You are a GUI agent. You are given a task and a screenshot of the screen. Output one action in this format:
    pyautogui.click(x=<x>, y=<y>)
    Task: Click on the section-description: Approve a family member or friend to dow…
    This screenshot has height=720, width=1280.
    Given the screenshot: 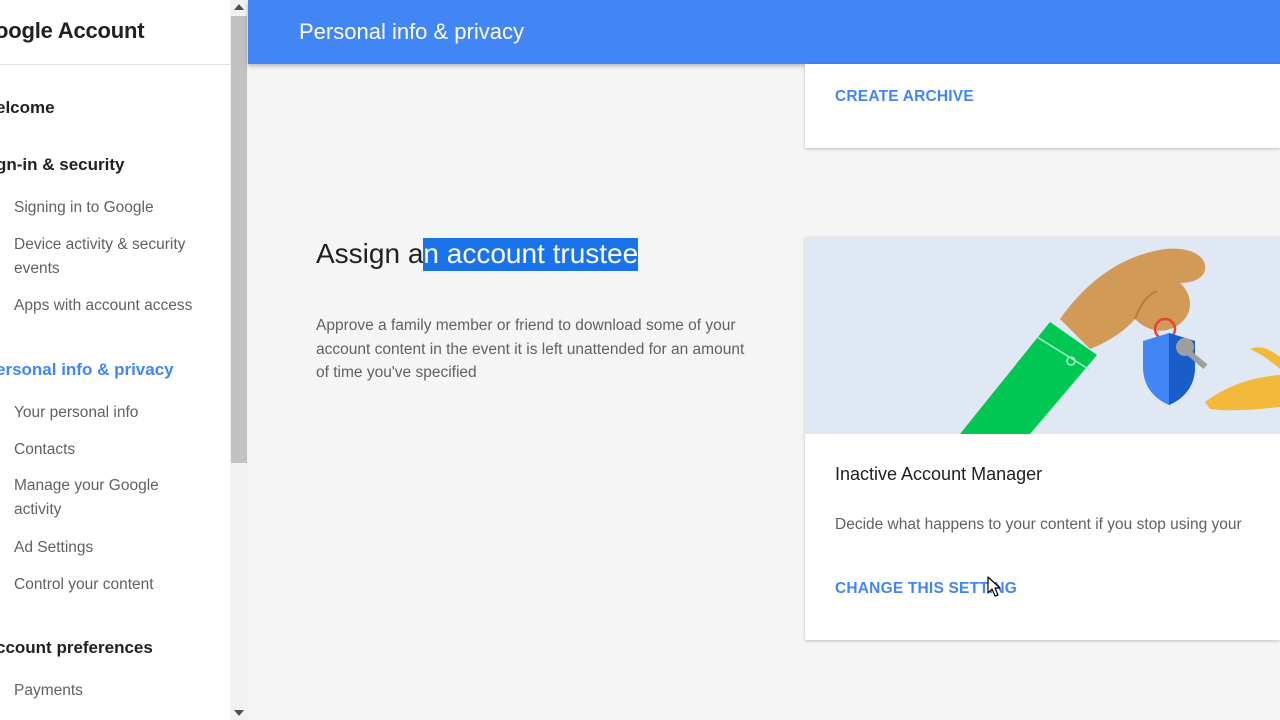 What is the action you would take?
    pyautogui.click(x=530, y=349)
    